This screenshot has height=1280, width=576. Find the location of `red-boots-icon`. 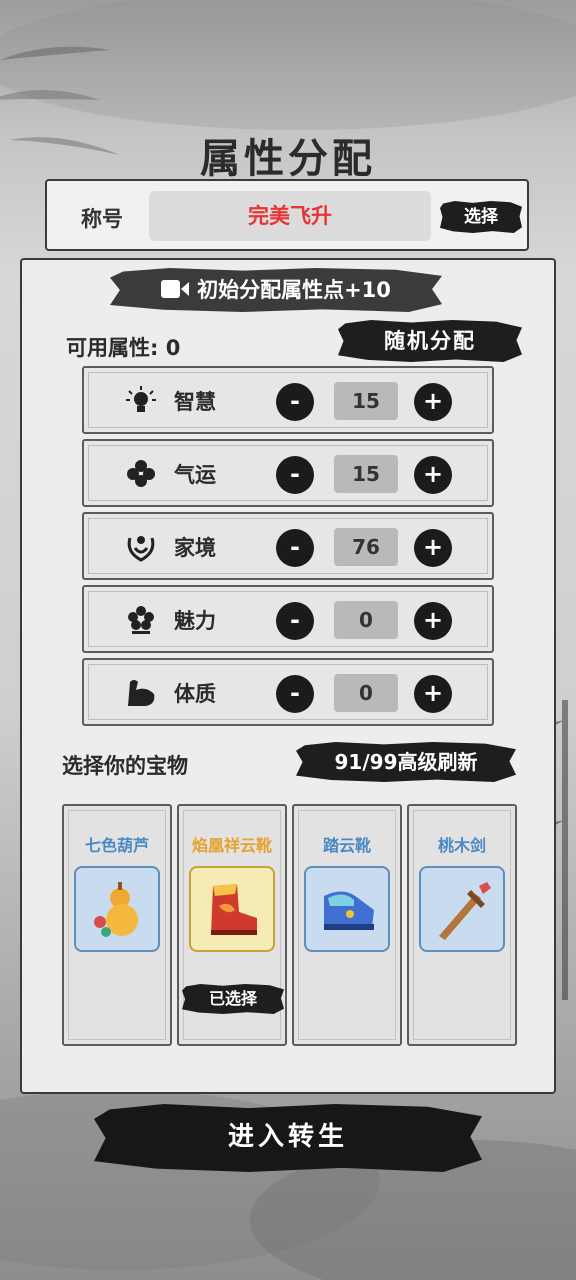

red-boots-icon is located at coordinates (234, 909).